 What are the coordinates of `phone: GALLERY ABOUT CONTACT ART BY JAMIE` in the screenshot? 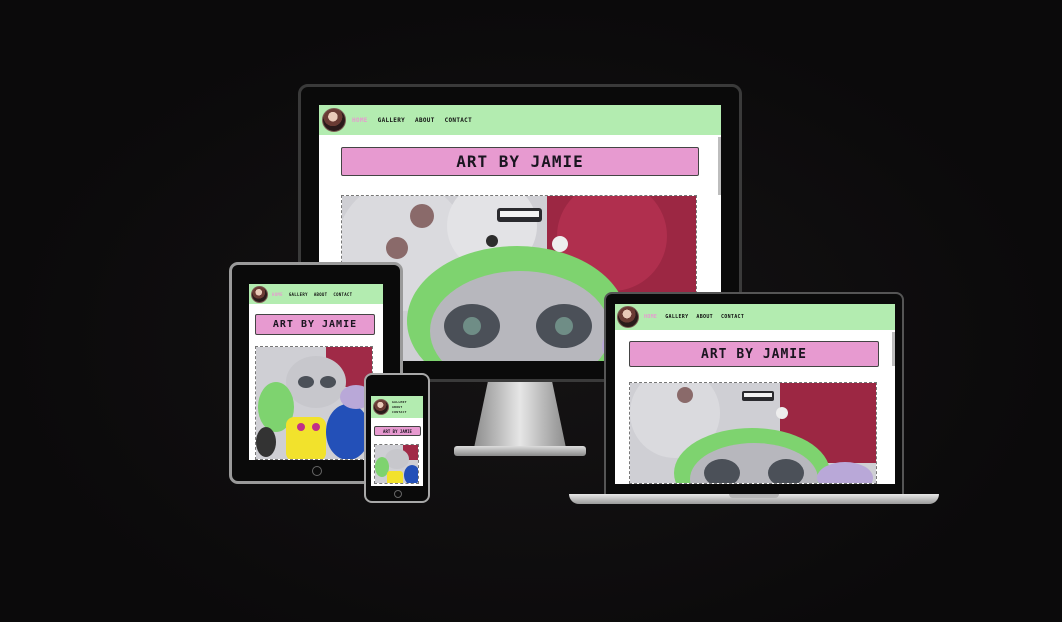 It's located at (397, 438).